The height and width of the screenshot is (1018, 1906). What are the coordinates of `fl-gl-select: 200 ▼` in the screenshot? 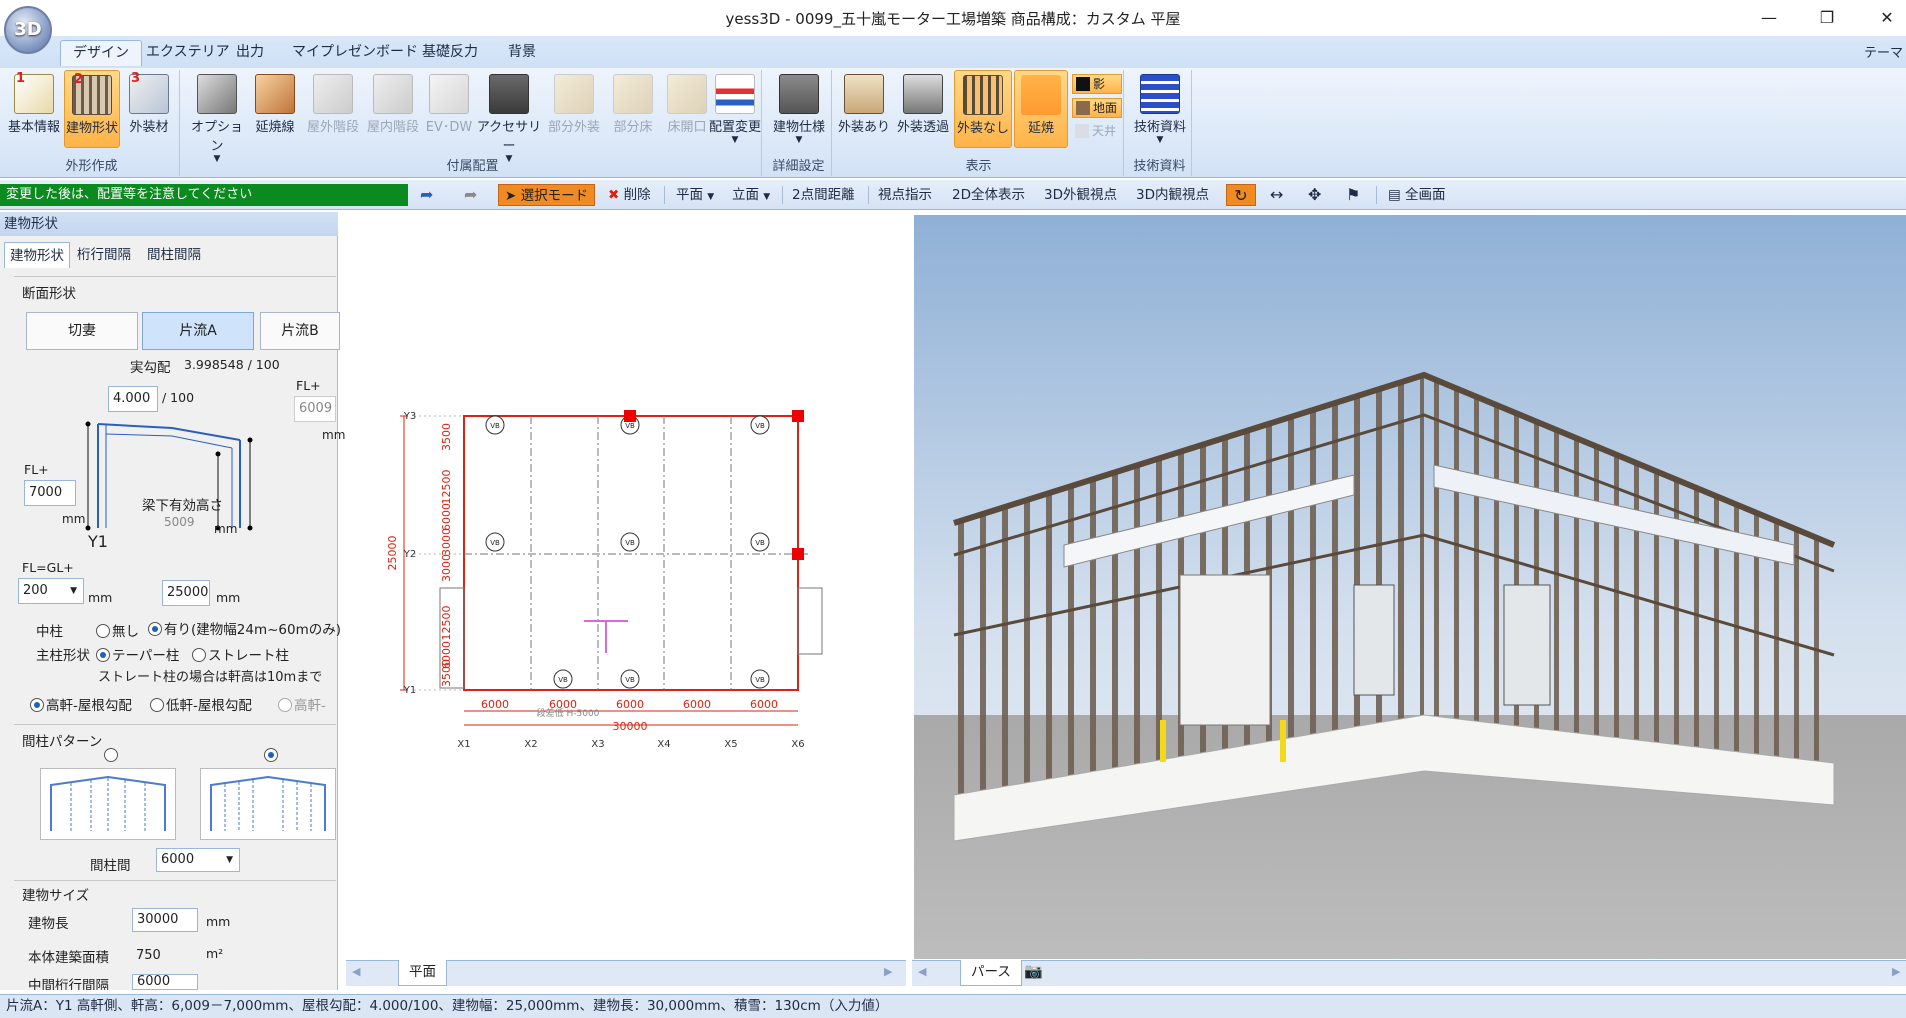 It's located at (51, 591).